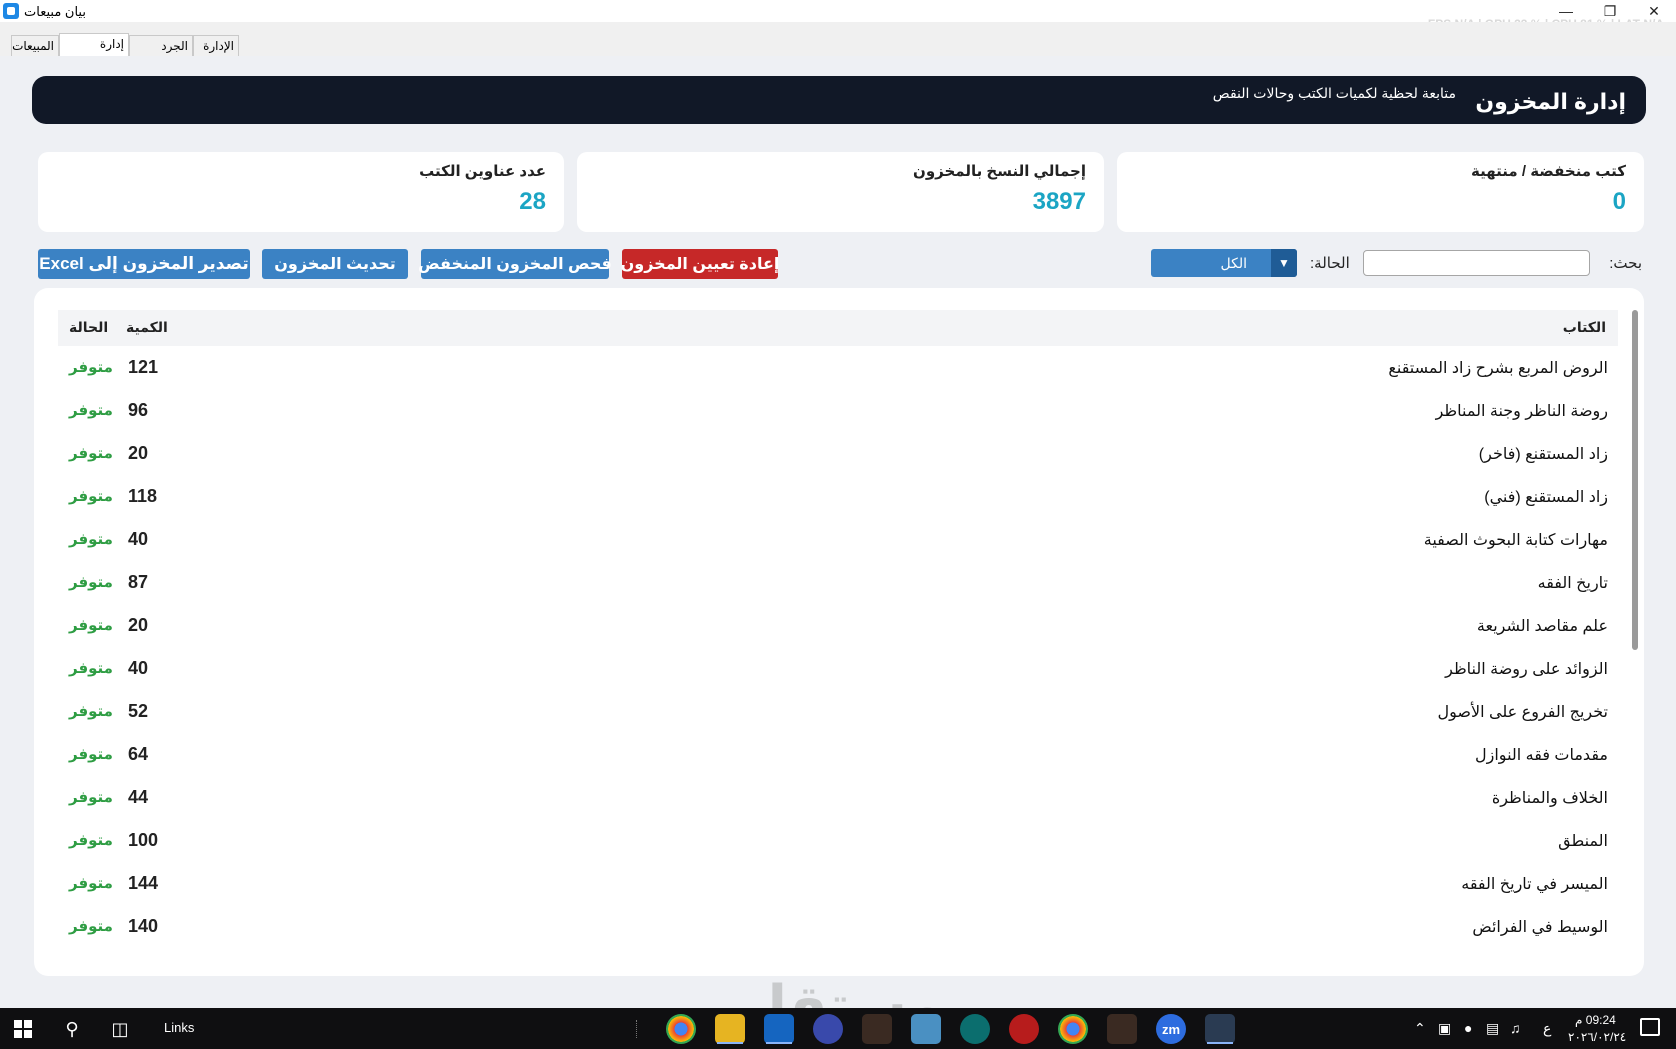 This screenshot has height=1049, width=1676. Describe the element at coordinates (1547, 1028) in the screenshot. I see `input-language: ع` at that location.